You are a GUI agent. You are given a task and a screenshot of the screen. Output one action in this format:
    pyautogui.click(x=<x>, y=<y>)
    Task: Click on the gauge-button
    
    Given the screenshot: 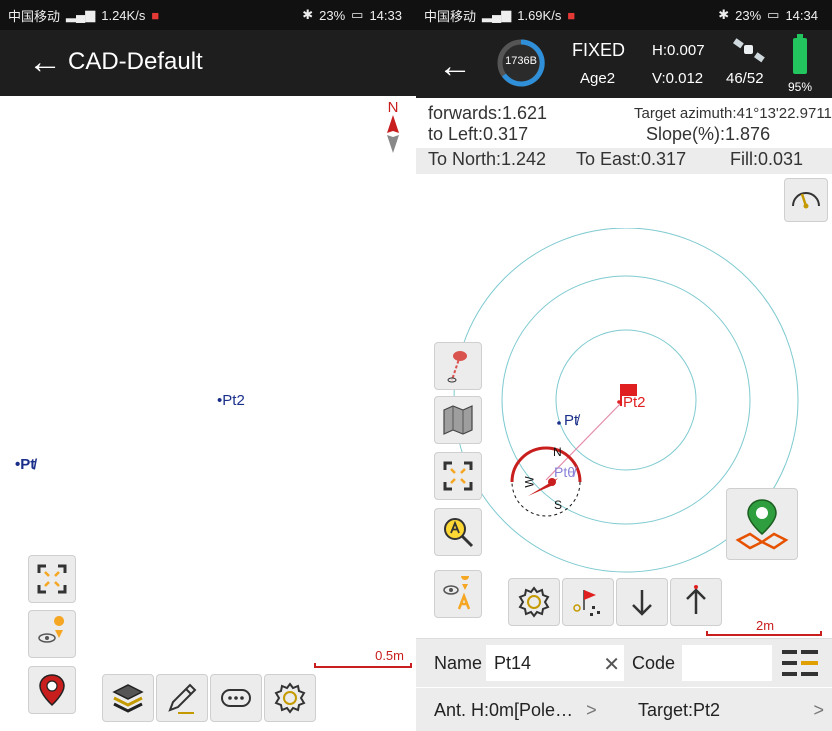 What is the action you would take?
    pyautogui.click(x=806, y=200)
    